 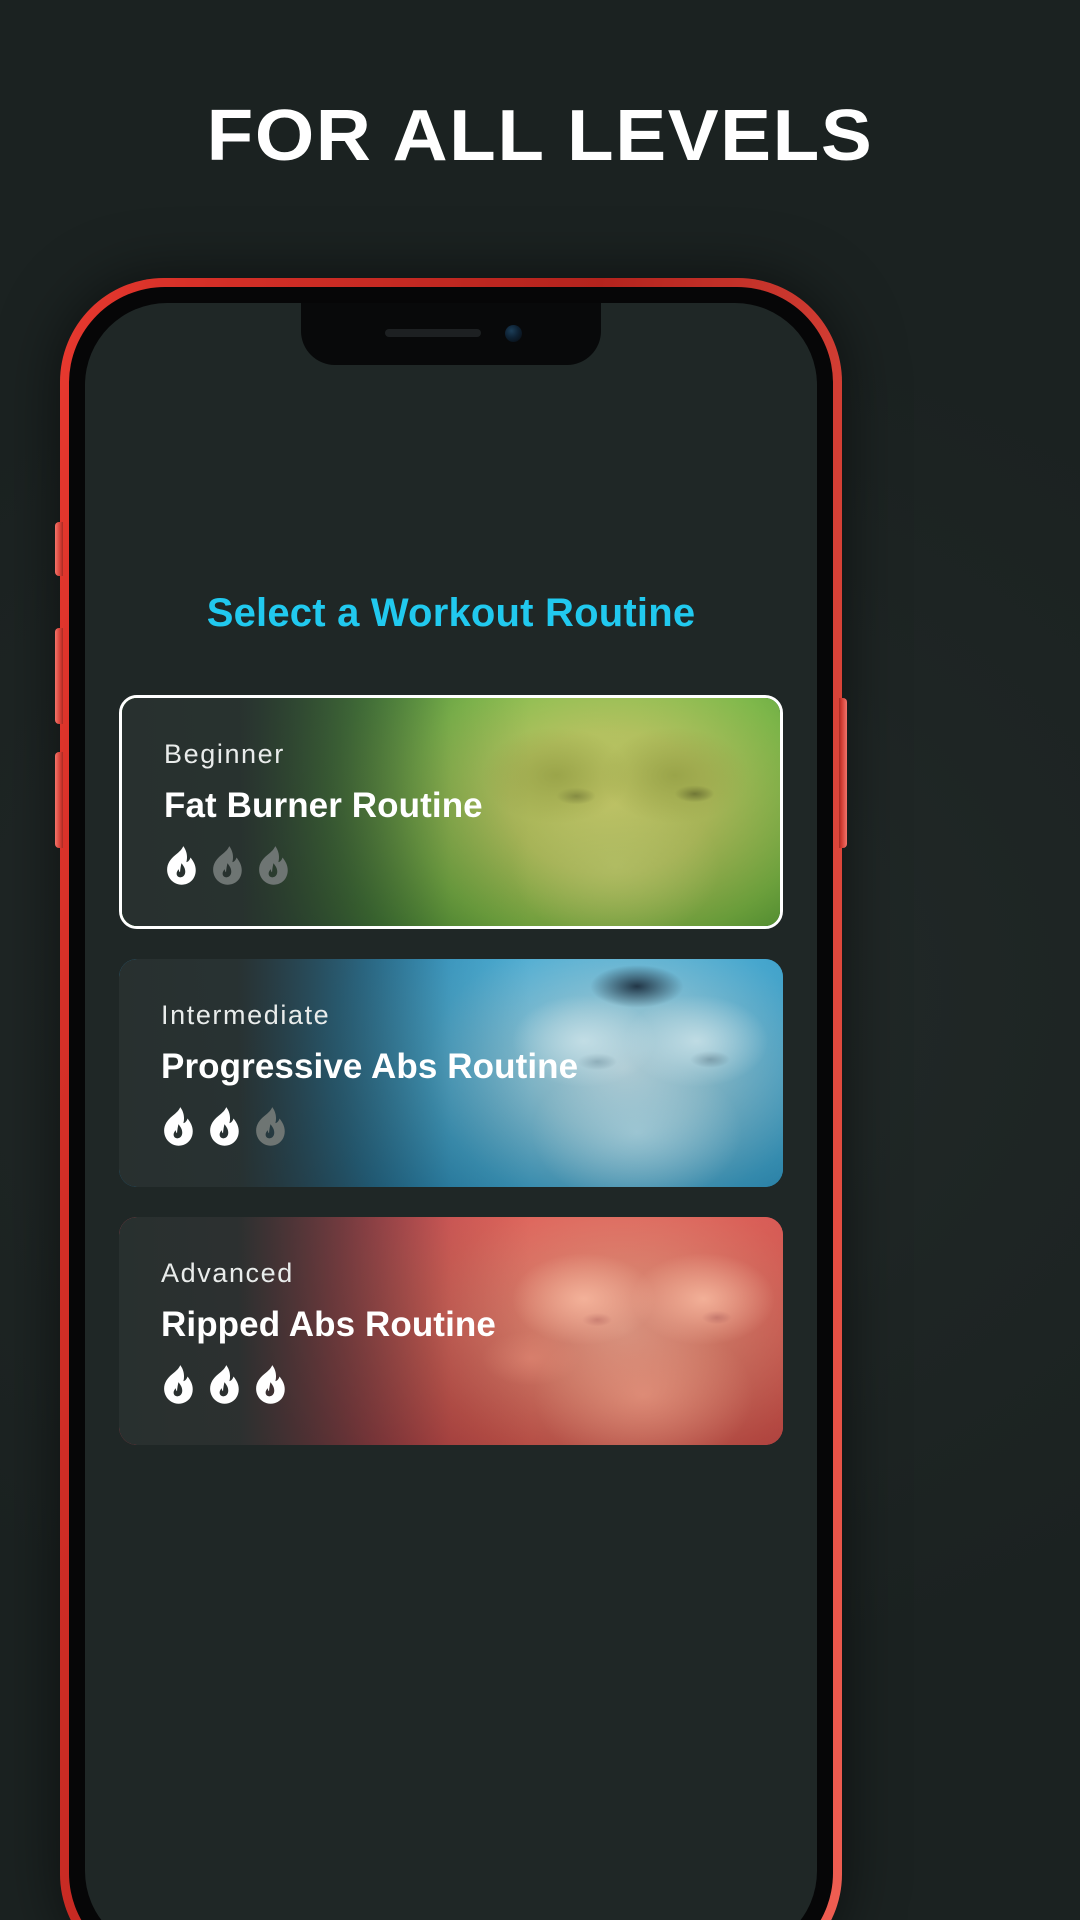 I want to click on routine-name-label: Fat Burner Routine, so click(x=323, y=805).